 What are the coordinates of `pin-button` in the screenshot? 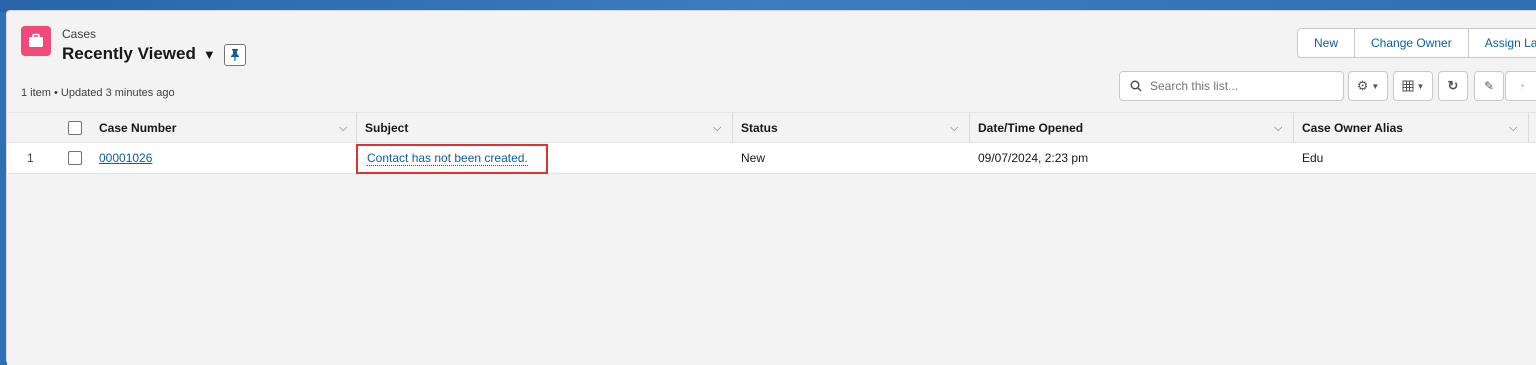 It's located at (235, 55).